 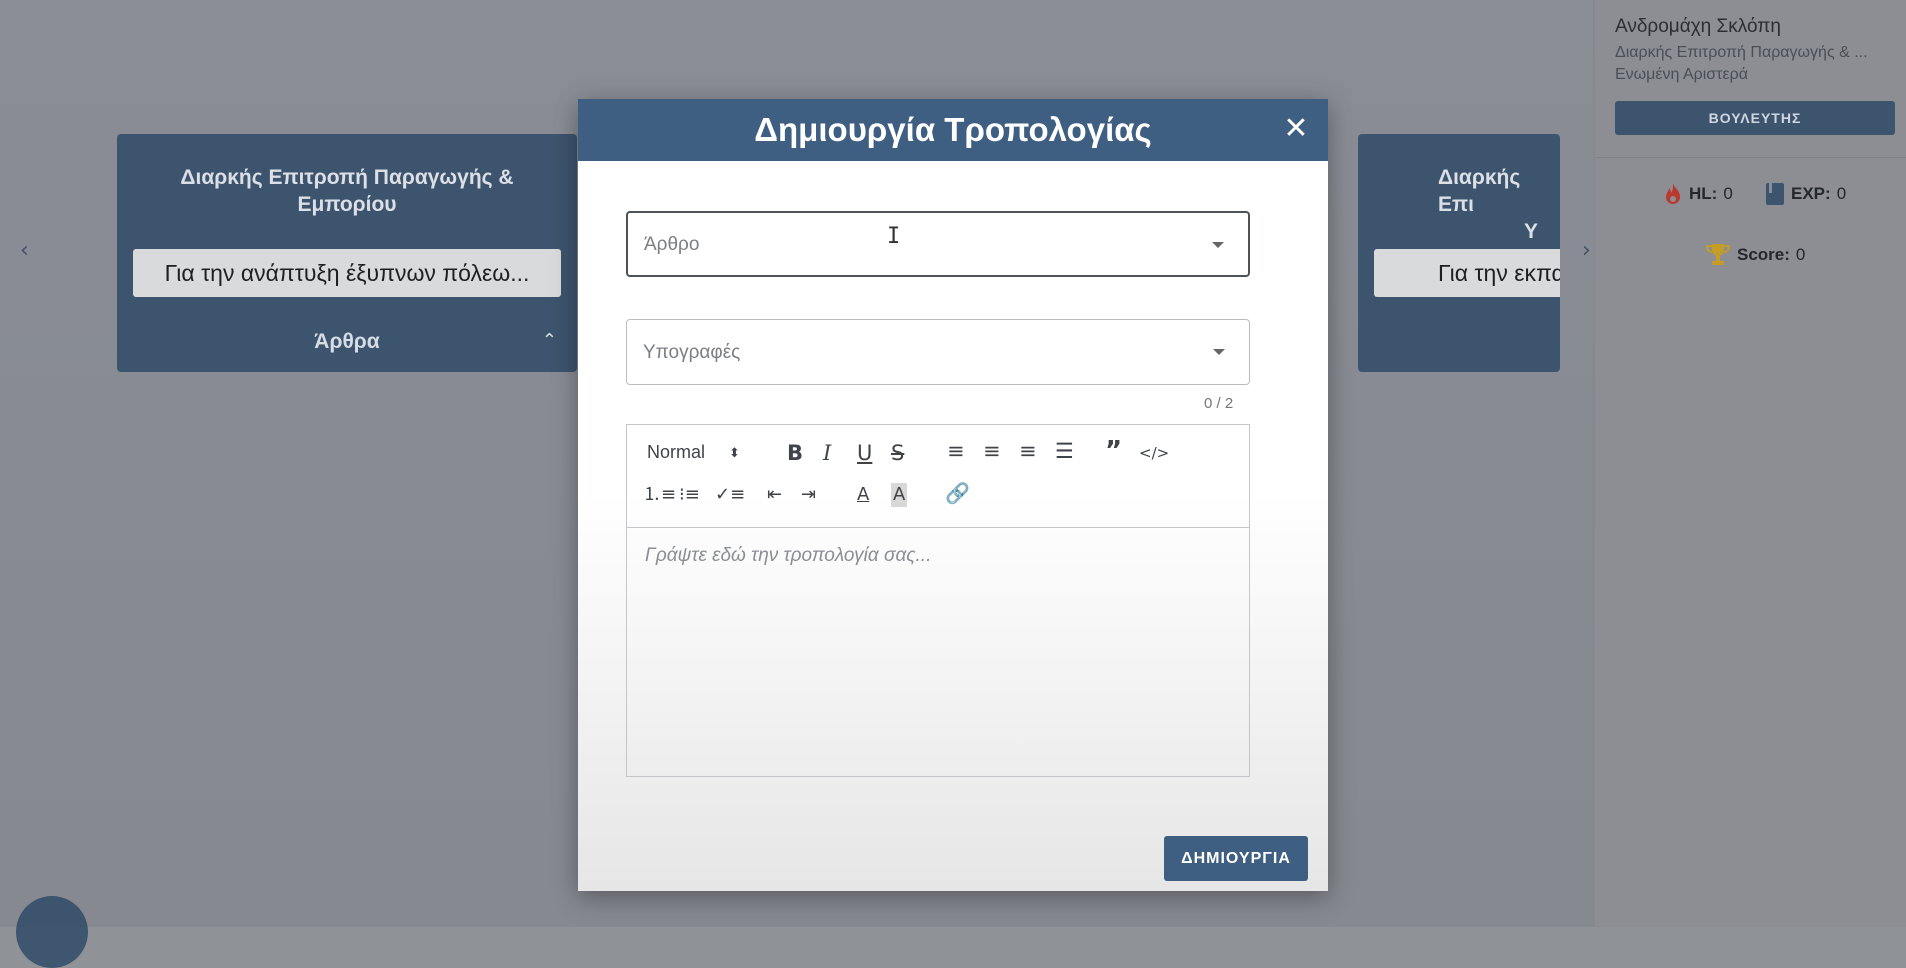 I want to click on format-select: Normal ⬍, so click(x=693, y=453).